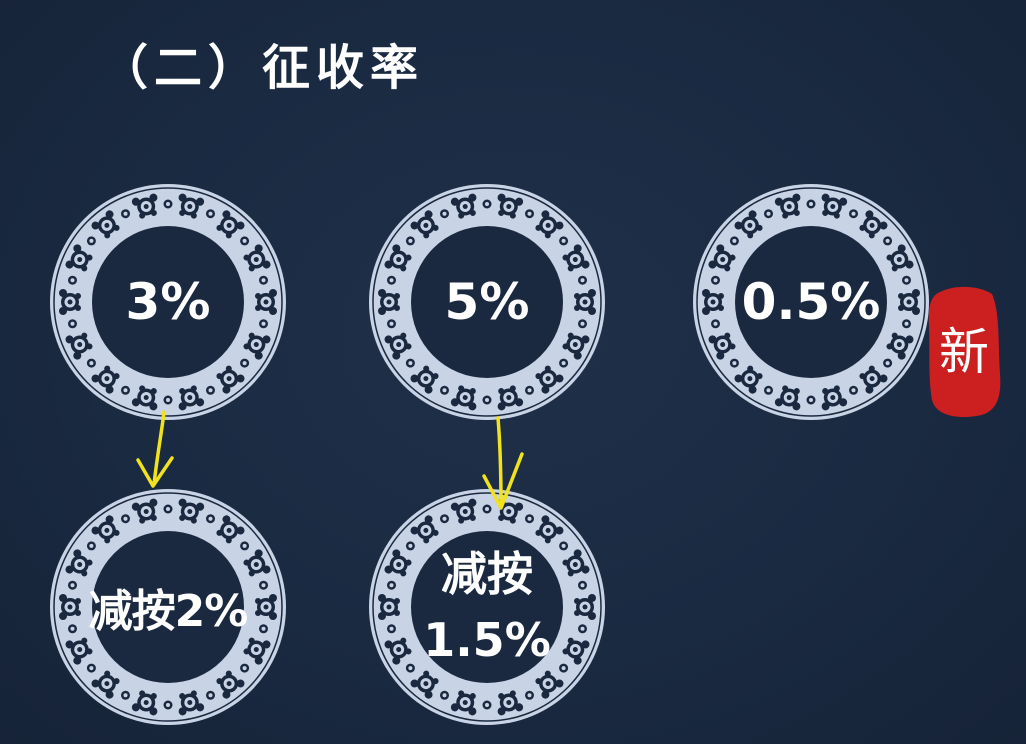 The width and height of the screenshot is (1026, 744). Describe the element at coordinates (168, 611) in the screenshot. I see `reduced-label: 减按2%` at that location.